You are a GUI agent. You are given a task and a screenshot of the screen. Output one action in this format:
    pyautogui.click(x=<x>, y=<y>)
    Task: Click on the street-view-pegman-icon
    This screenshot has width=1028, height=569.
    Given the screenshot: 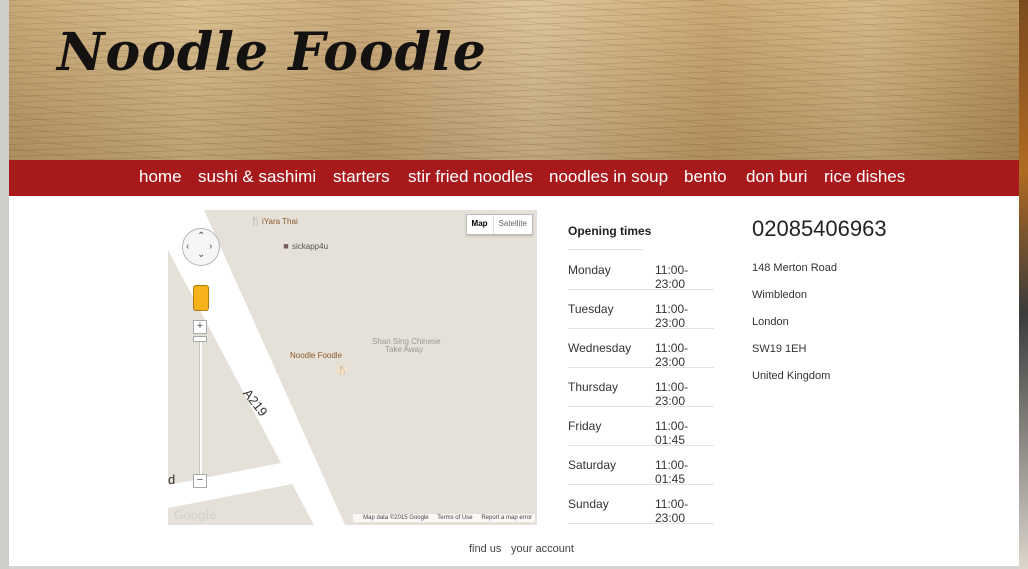 What is the action you would take?
    pyautogui.click(x=201, y=298)
    